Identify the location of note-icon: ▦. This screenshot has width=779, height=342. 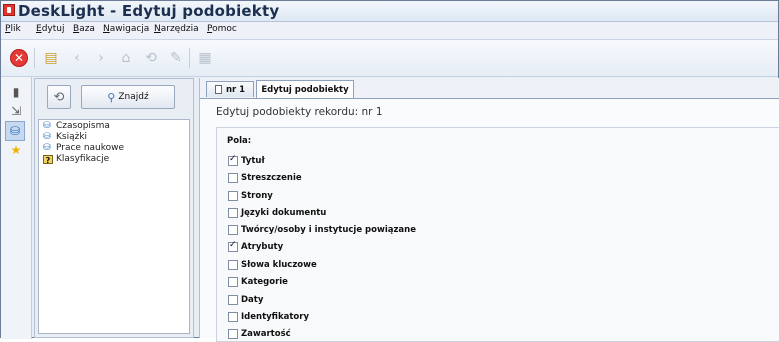
(205, 58).